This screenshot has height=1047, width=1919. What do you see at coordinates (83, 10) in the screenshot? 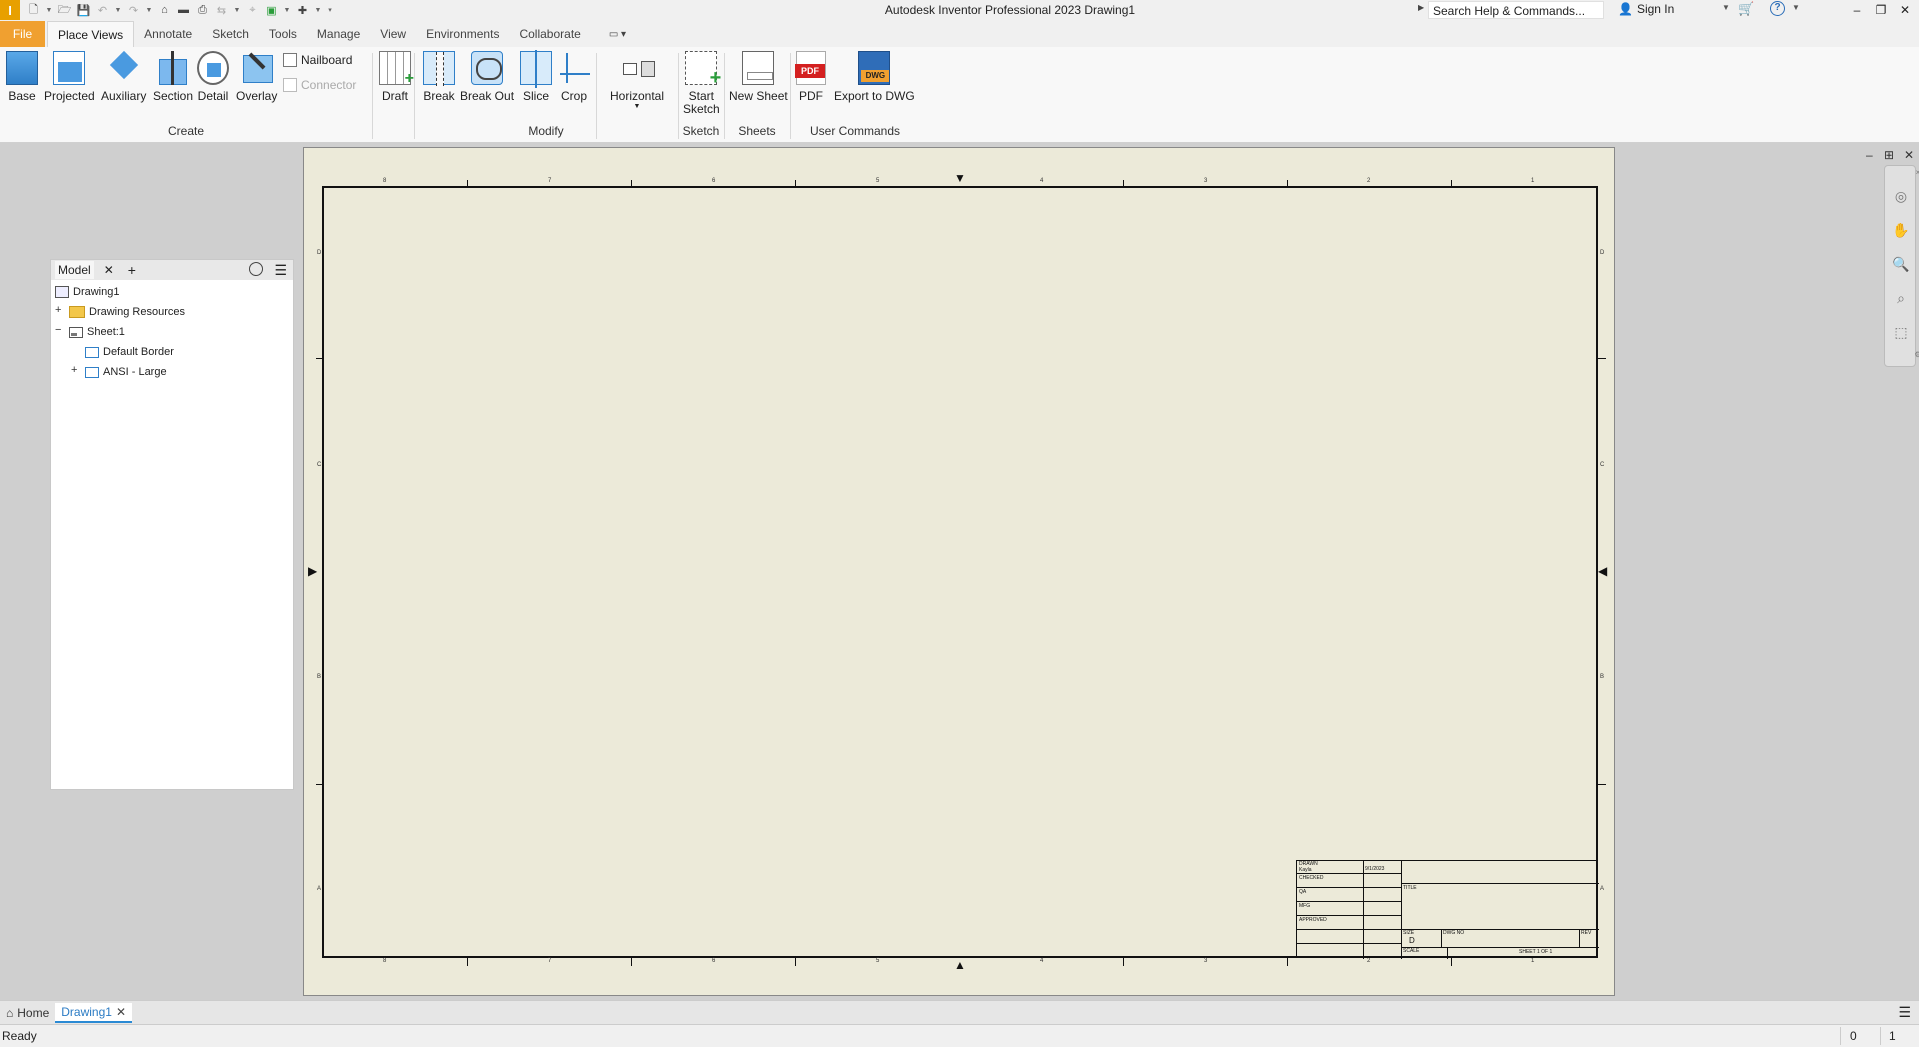
I see `save-icon: 💾` at bounding box center [83, 10].